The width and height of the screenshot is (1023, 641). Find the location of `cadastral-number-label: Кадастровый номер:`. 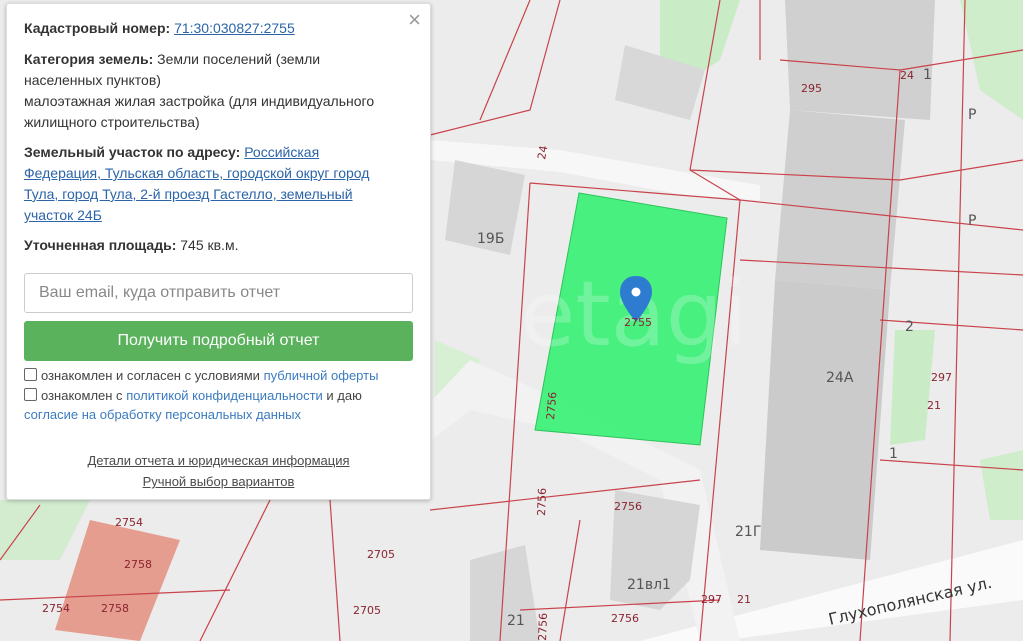

cadastral-number-label: Кадастровый номер: is located at coordinates (97, 28).